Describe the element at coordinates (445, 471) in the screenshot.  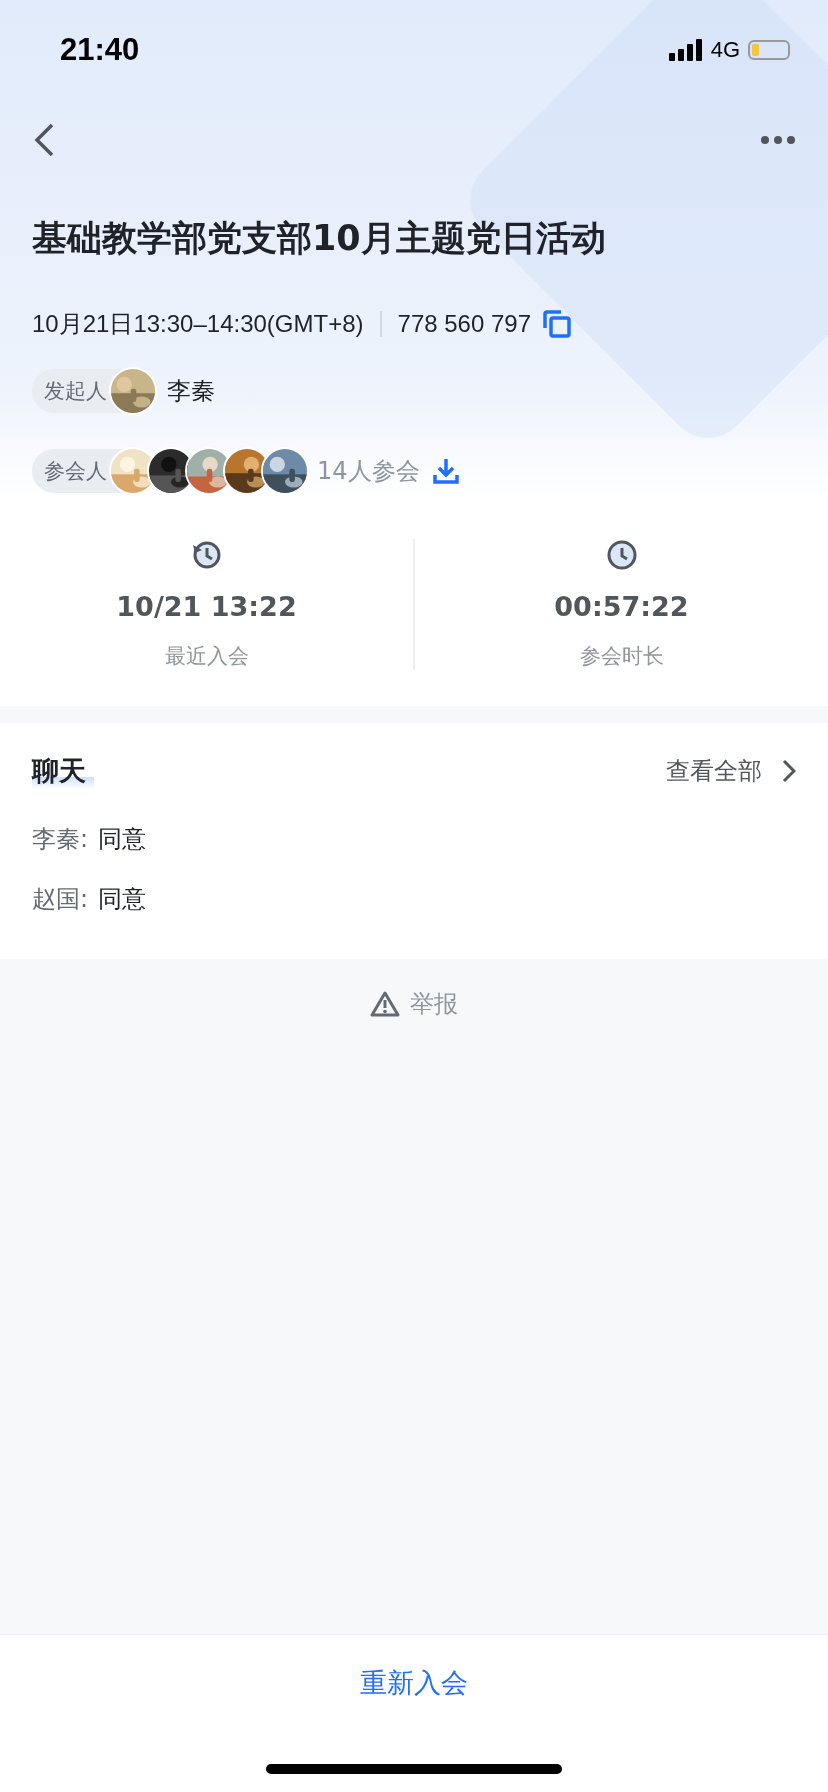
I see `download-button` at that location.